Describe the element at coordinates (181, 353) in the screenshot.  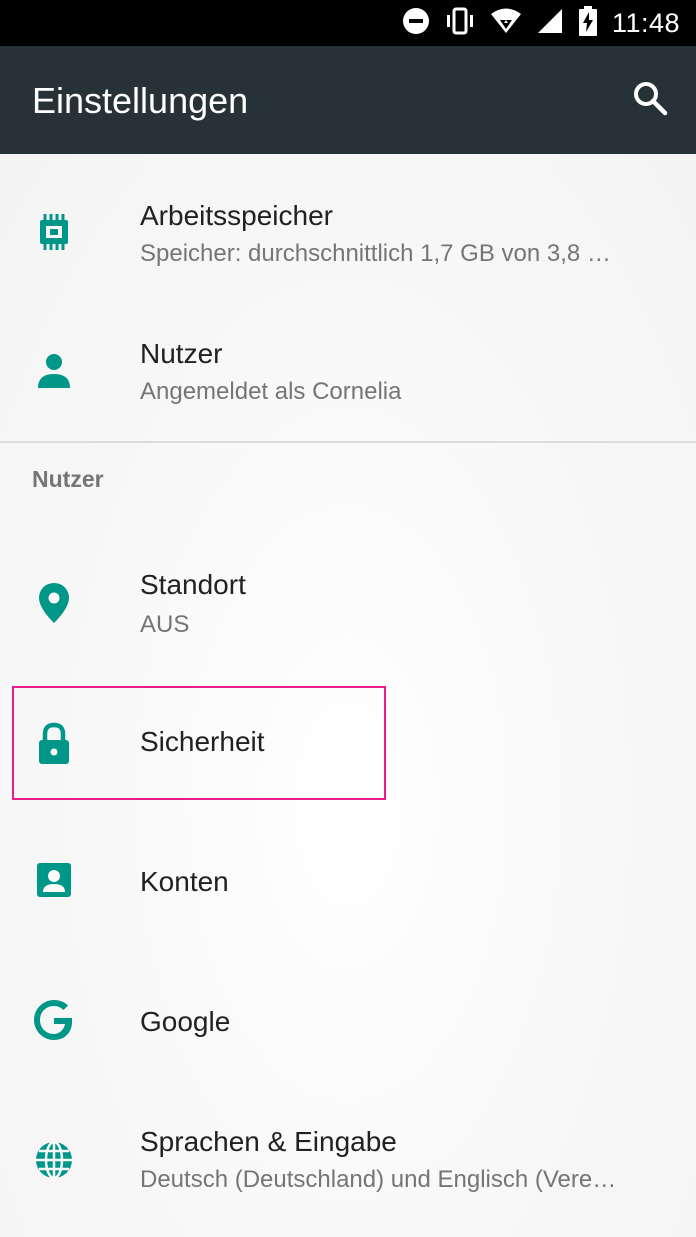
I see `item-title: Nutzer` at that location.